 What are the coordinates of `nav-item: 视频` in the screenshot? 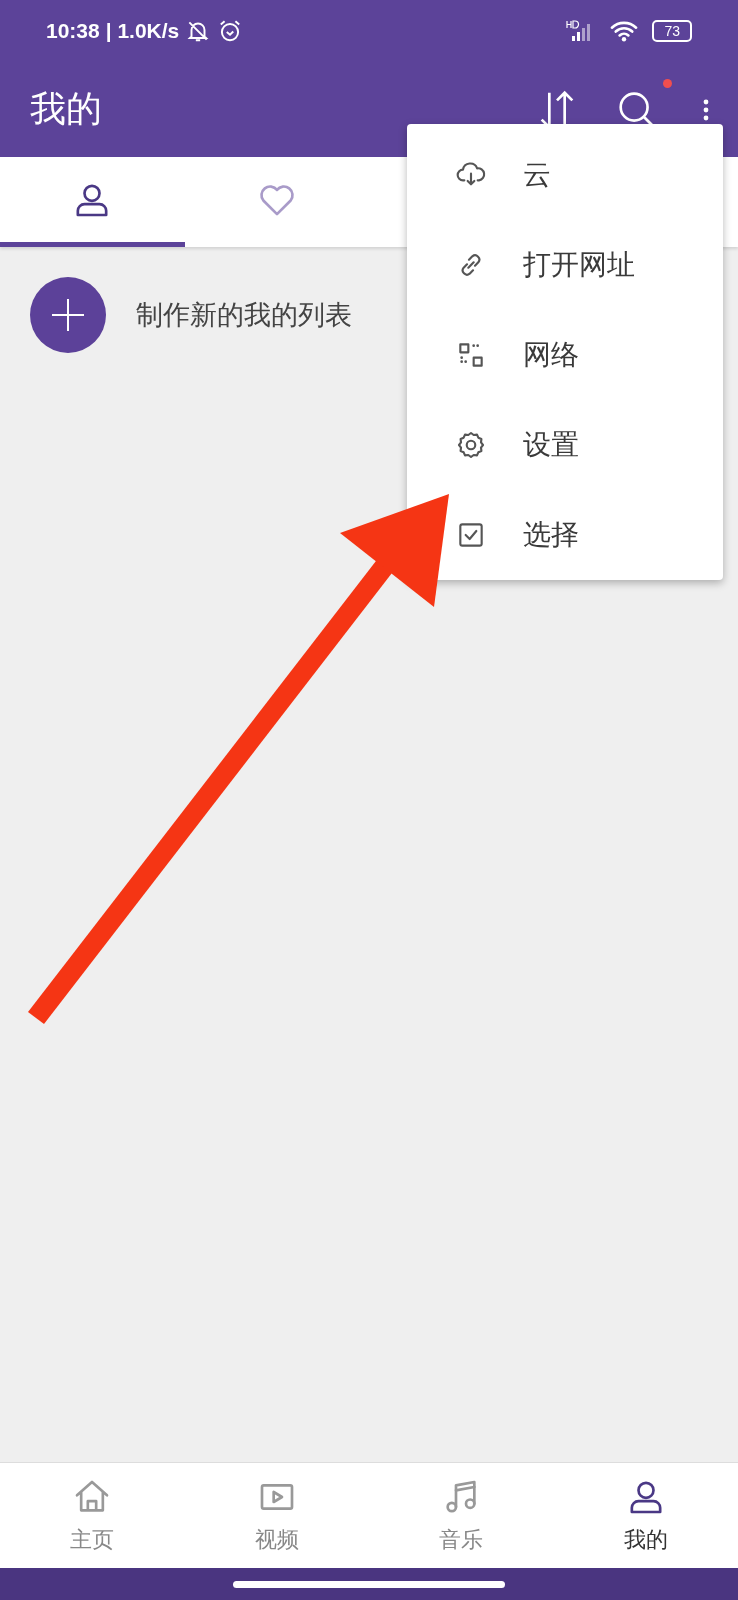 It's located at (276, 1515).